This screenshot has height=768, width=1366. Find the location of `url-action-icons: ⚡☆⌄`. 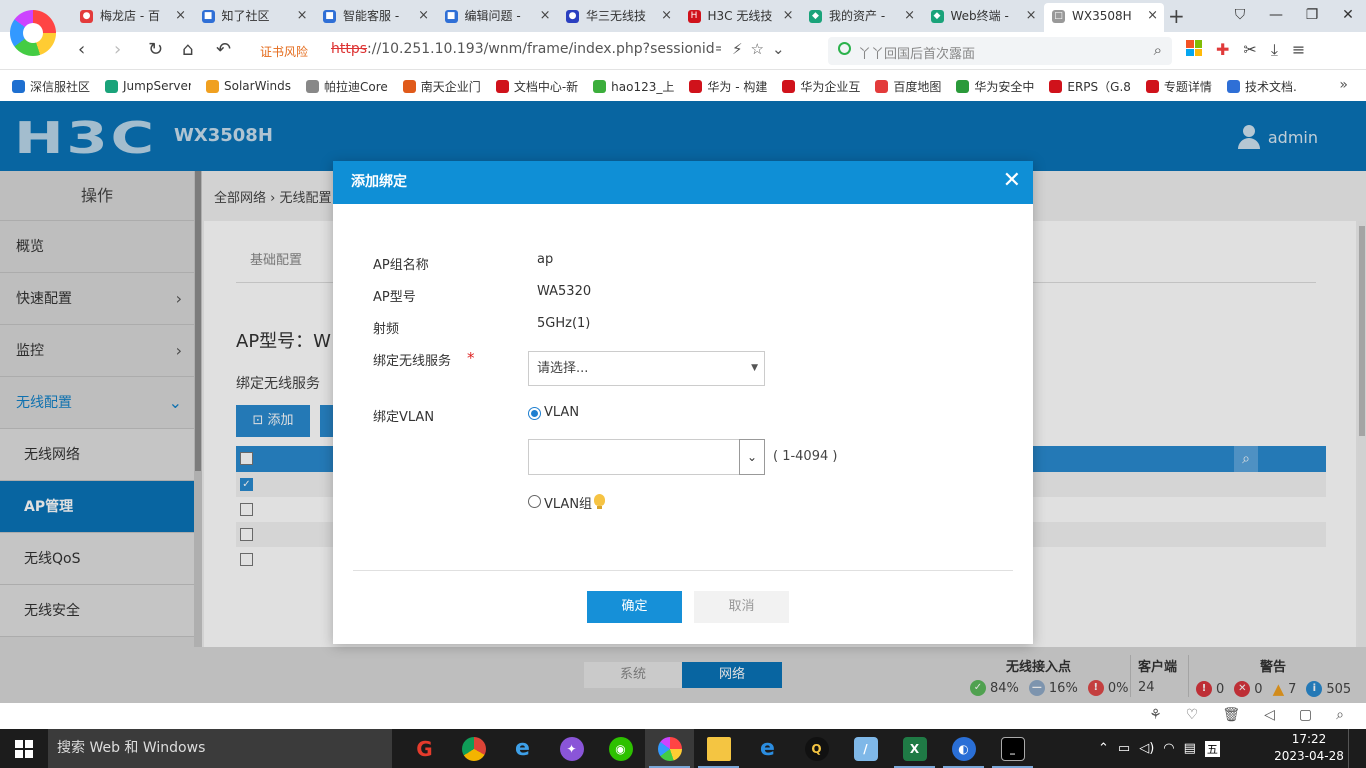

url-action-icons: ⚡☆⌄ is located at coordinates (762, 49).